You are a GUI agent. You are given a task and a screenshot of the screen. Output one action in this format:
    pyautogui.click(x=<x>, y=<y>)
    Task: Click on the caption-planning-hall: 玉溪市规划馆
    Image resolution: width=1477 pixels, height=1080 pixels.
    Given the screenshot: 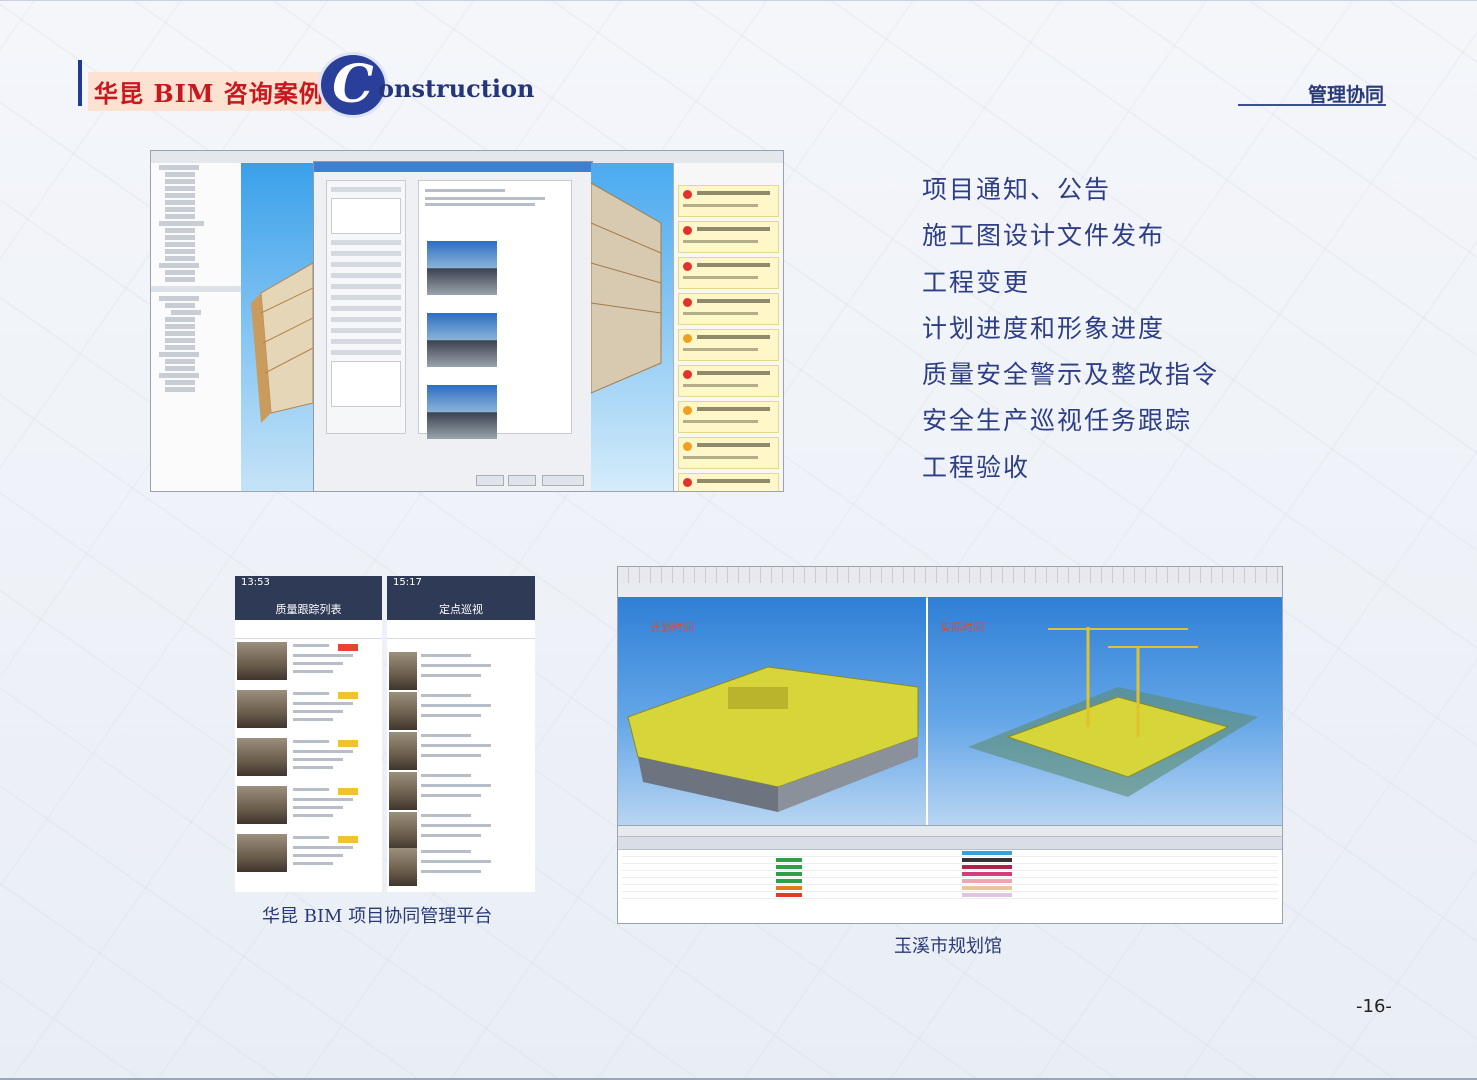 What is the action you would take?
    pyautogui.click(x=948, y=946)
    